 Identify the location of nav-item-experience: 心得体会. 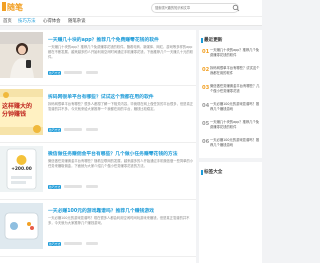
(52, 21).